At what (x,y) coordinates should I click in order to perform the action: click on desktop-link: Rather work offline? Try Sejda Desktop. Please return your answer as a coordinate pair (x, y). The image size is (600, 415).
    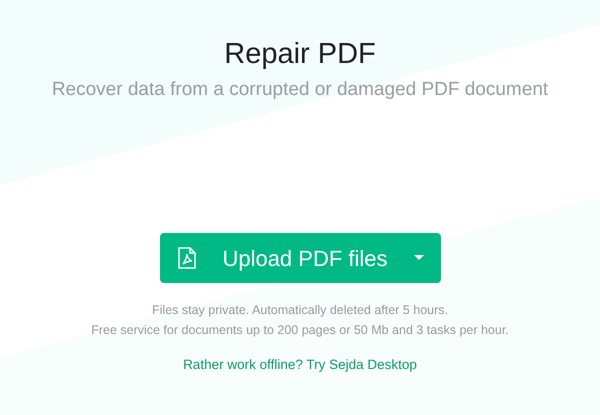
    Looking at the image, I should click on (300, 365).